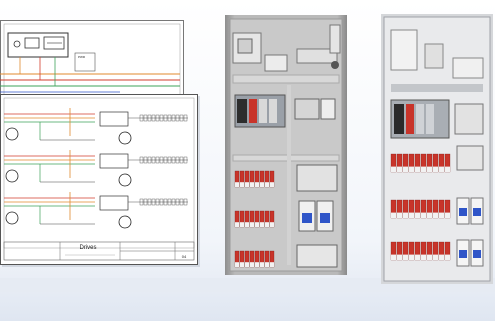 The width and height of the screenshot is (495, 321). I want to click on sheet-number: 04, so click(184, 256).